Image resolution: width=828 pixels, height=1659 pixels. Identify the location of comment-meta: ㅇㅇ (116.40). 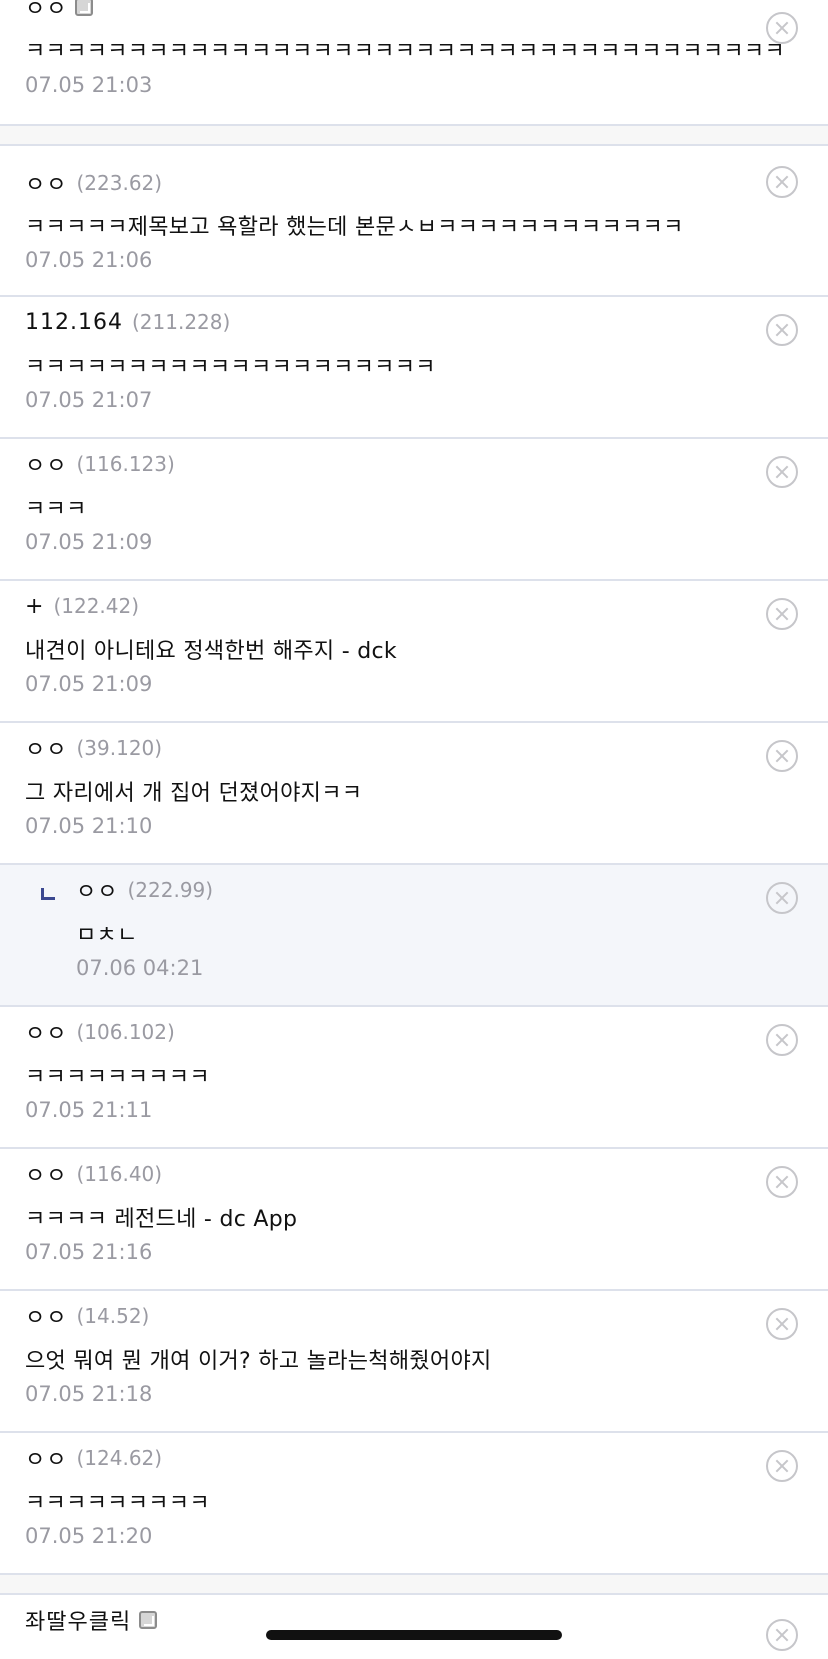
(93, 1174).